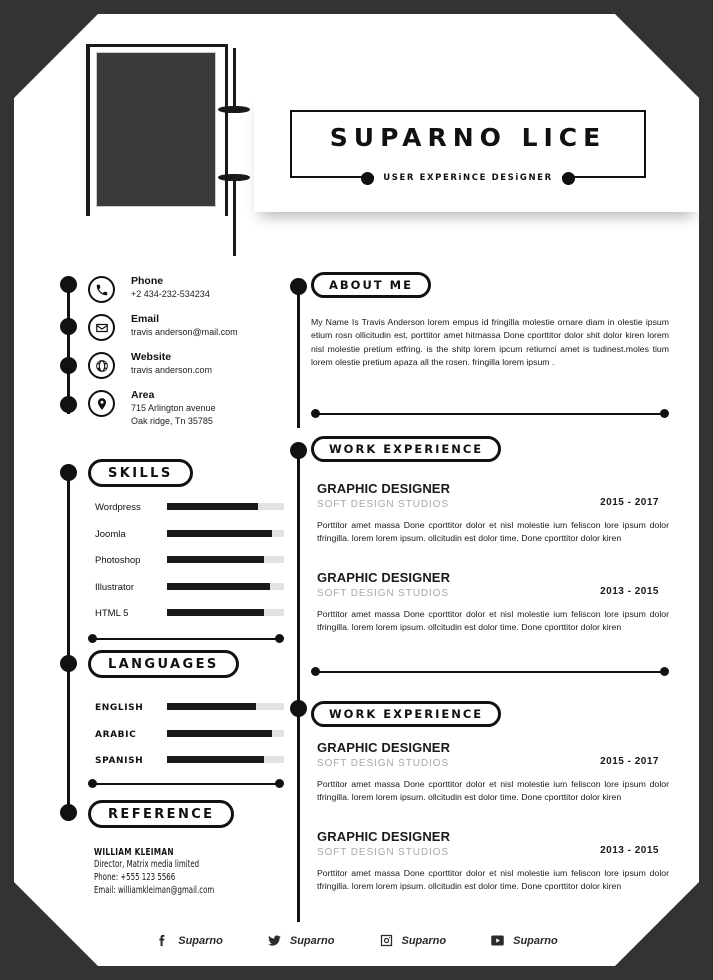  I want to click on language-row: ARABIC, so click(186, 742).